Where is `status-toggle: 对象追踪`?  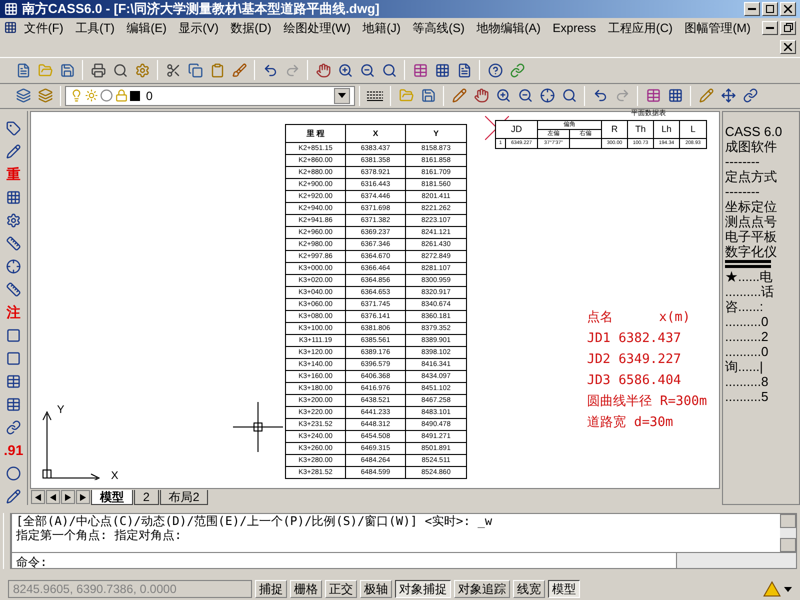 status-toggle: 对象追踪 is located at coordinates (482, 589).